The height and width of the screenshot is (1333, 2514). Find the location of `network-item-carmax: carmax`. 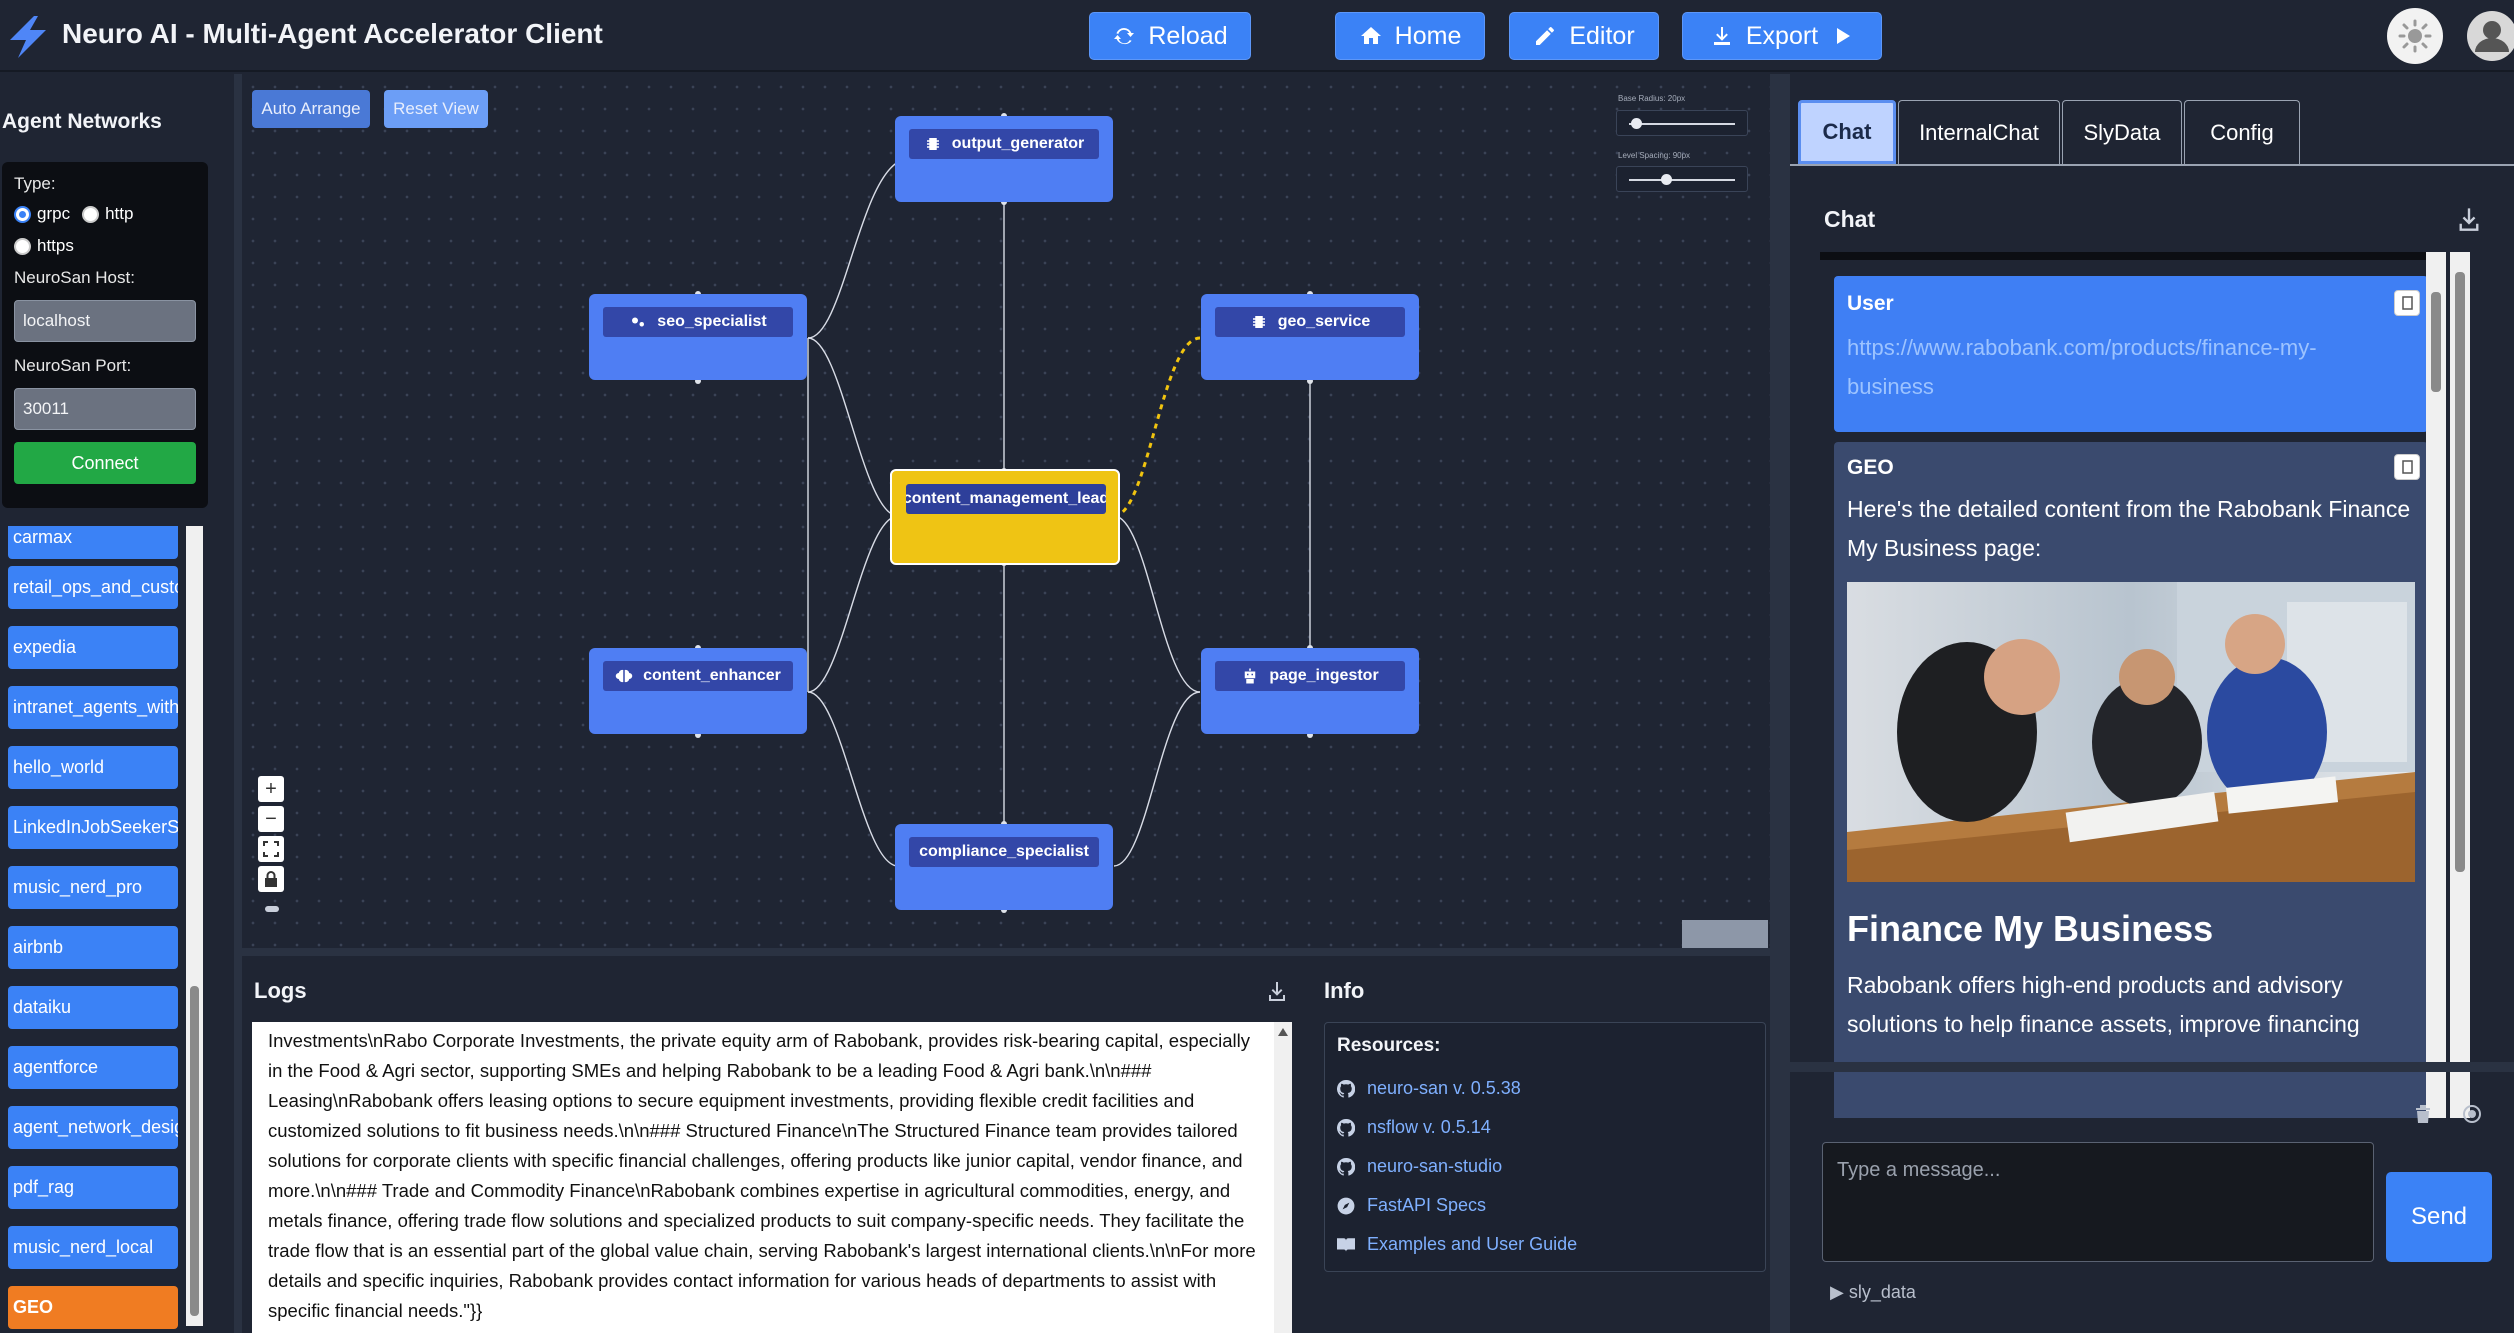

network-item-carmax: carmax is located at coordinates (93, 542).